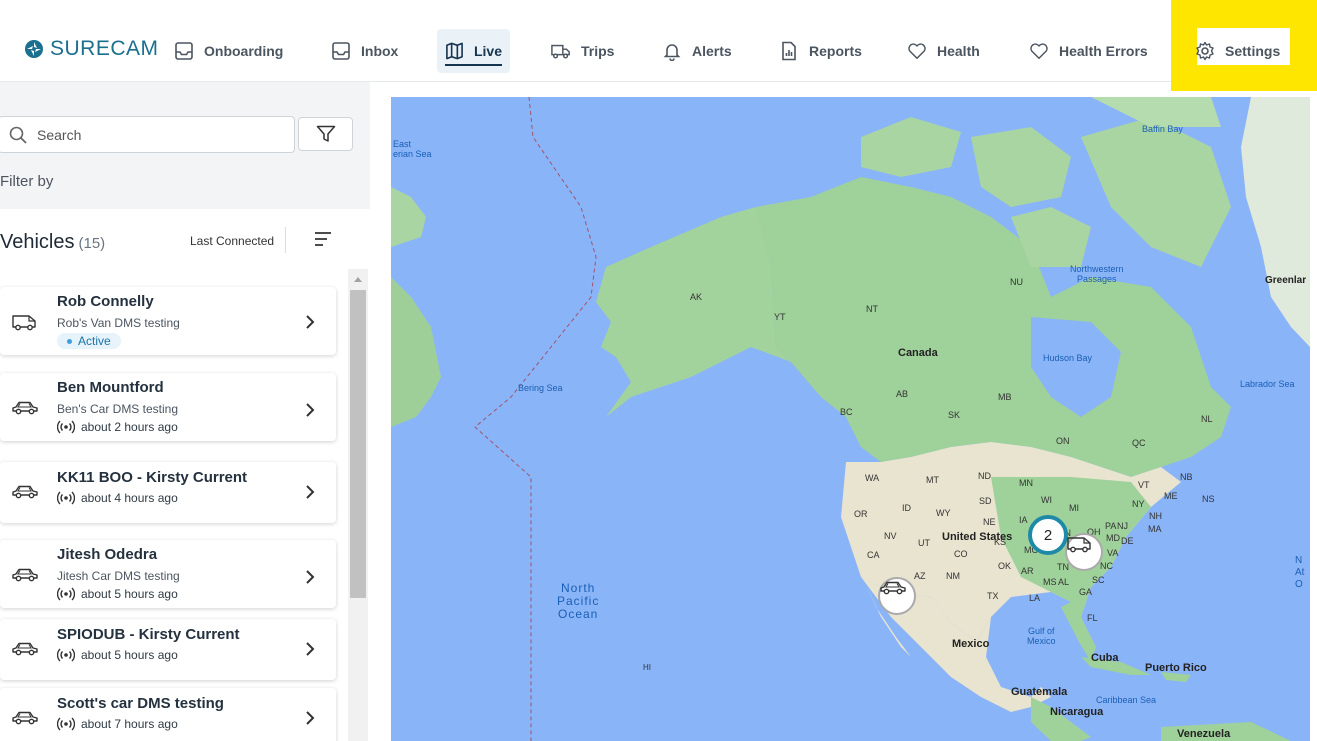 The height and width of the screenshot is (741, 1317). Describe the element at coordinates (34, 49) in the screenshot. I see `logo-icon` at that location.